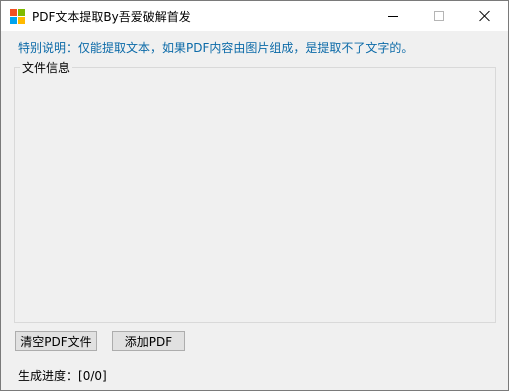  What do you see at coordinates (148, 341) in the screenshot?
I see `add-pdf-button: 添加PDF` at bounding box center [148, 341].